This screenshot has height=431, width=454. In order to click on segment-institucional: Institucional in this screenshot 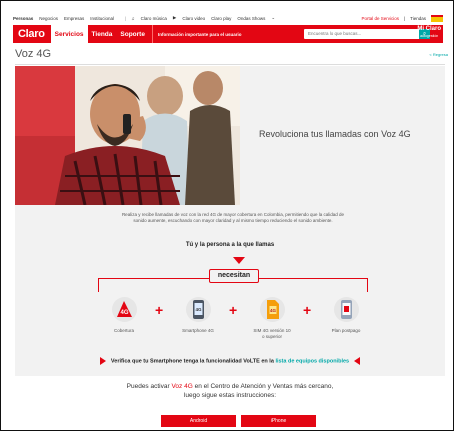, I will do `click(102, 18)`.